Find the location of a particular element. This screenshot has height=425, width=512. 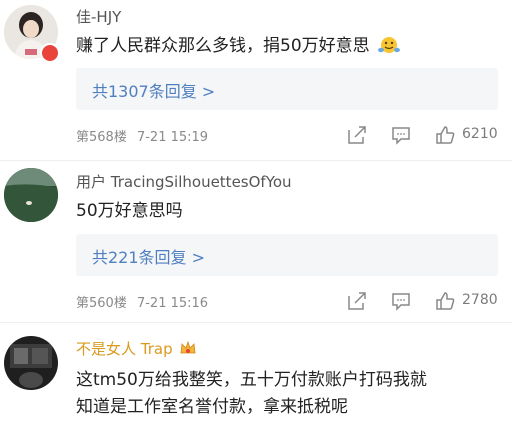

floor-and-time: 第568楼 7-21 15:19 is located at coordinates (142, 135).